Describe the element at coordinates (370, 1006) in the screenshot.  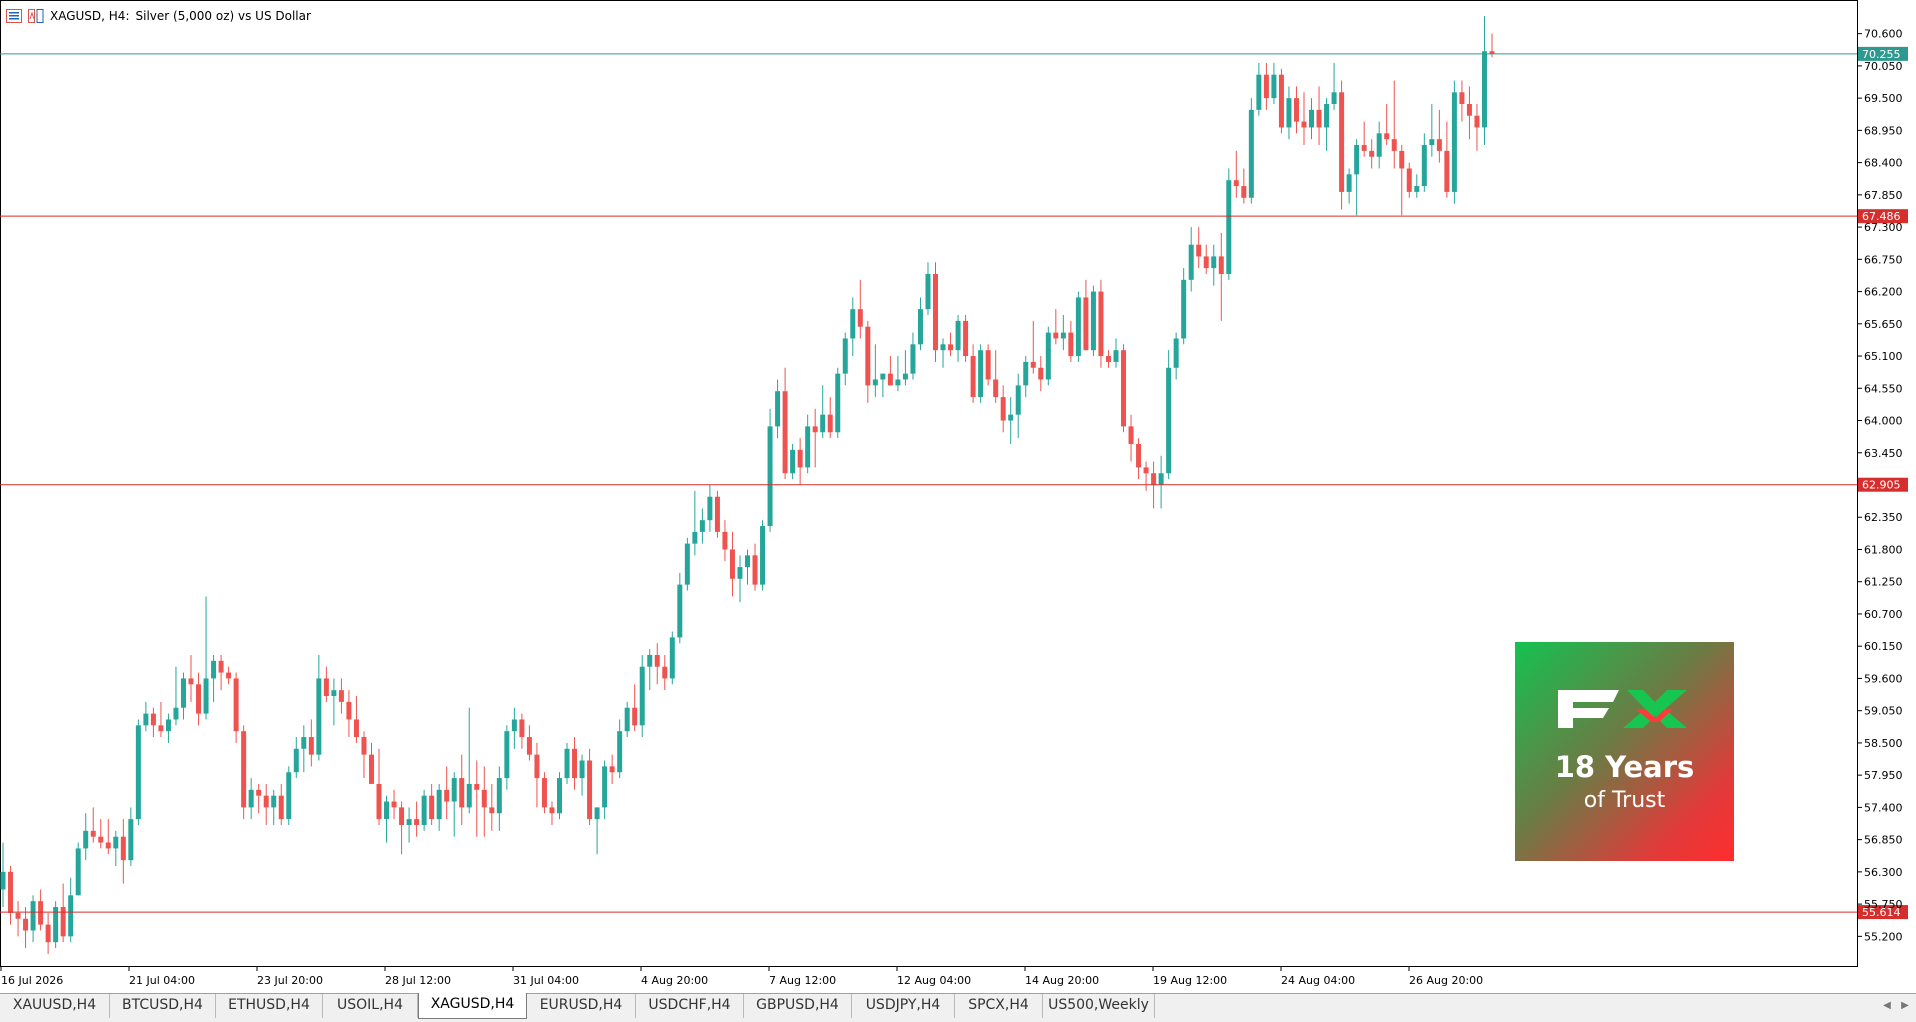
I see `tab-usoil: USOIL,H4` at that location.